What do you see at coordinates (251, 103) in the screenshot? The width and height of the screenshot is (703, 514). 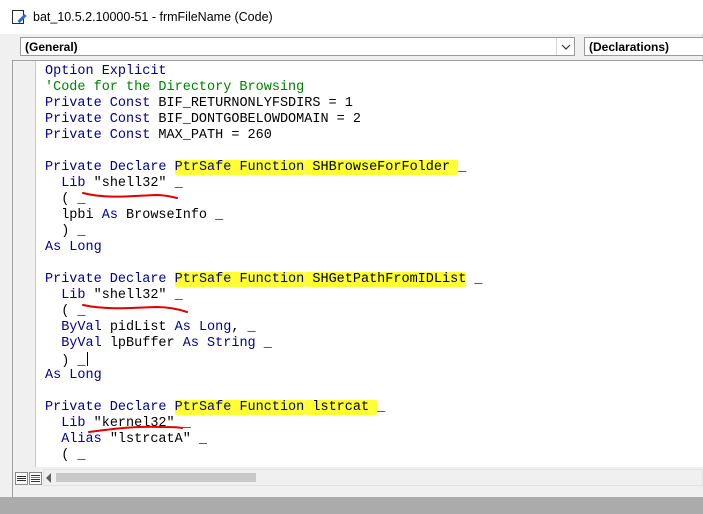 I see `code-token: BIF_RETURNONLYFSDIRS = 1` at bounding box center [251, 103].